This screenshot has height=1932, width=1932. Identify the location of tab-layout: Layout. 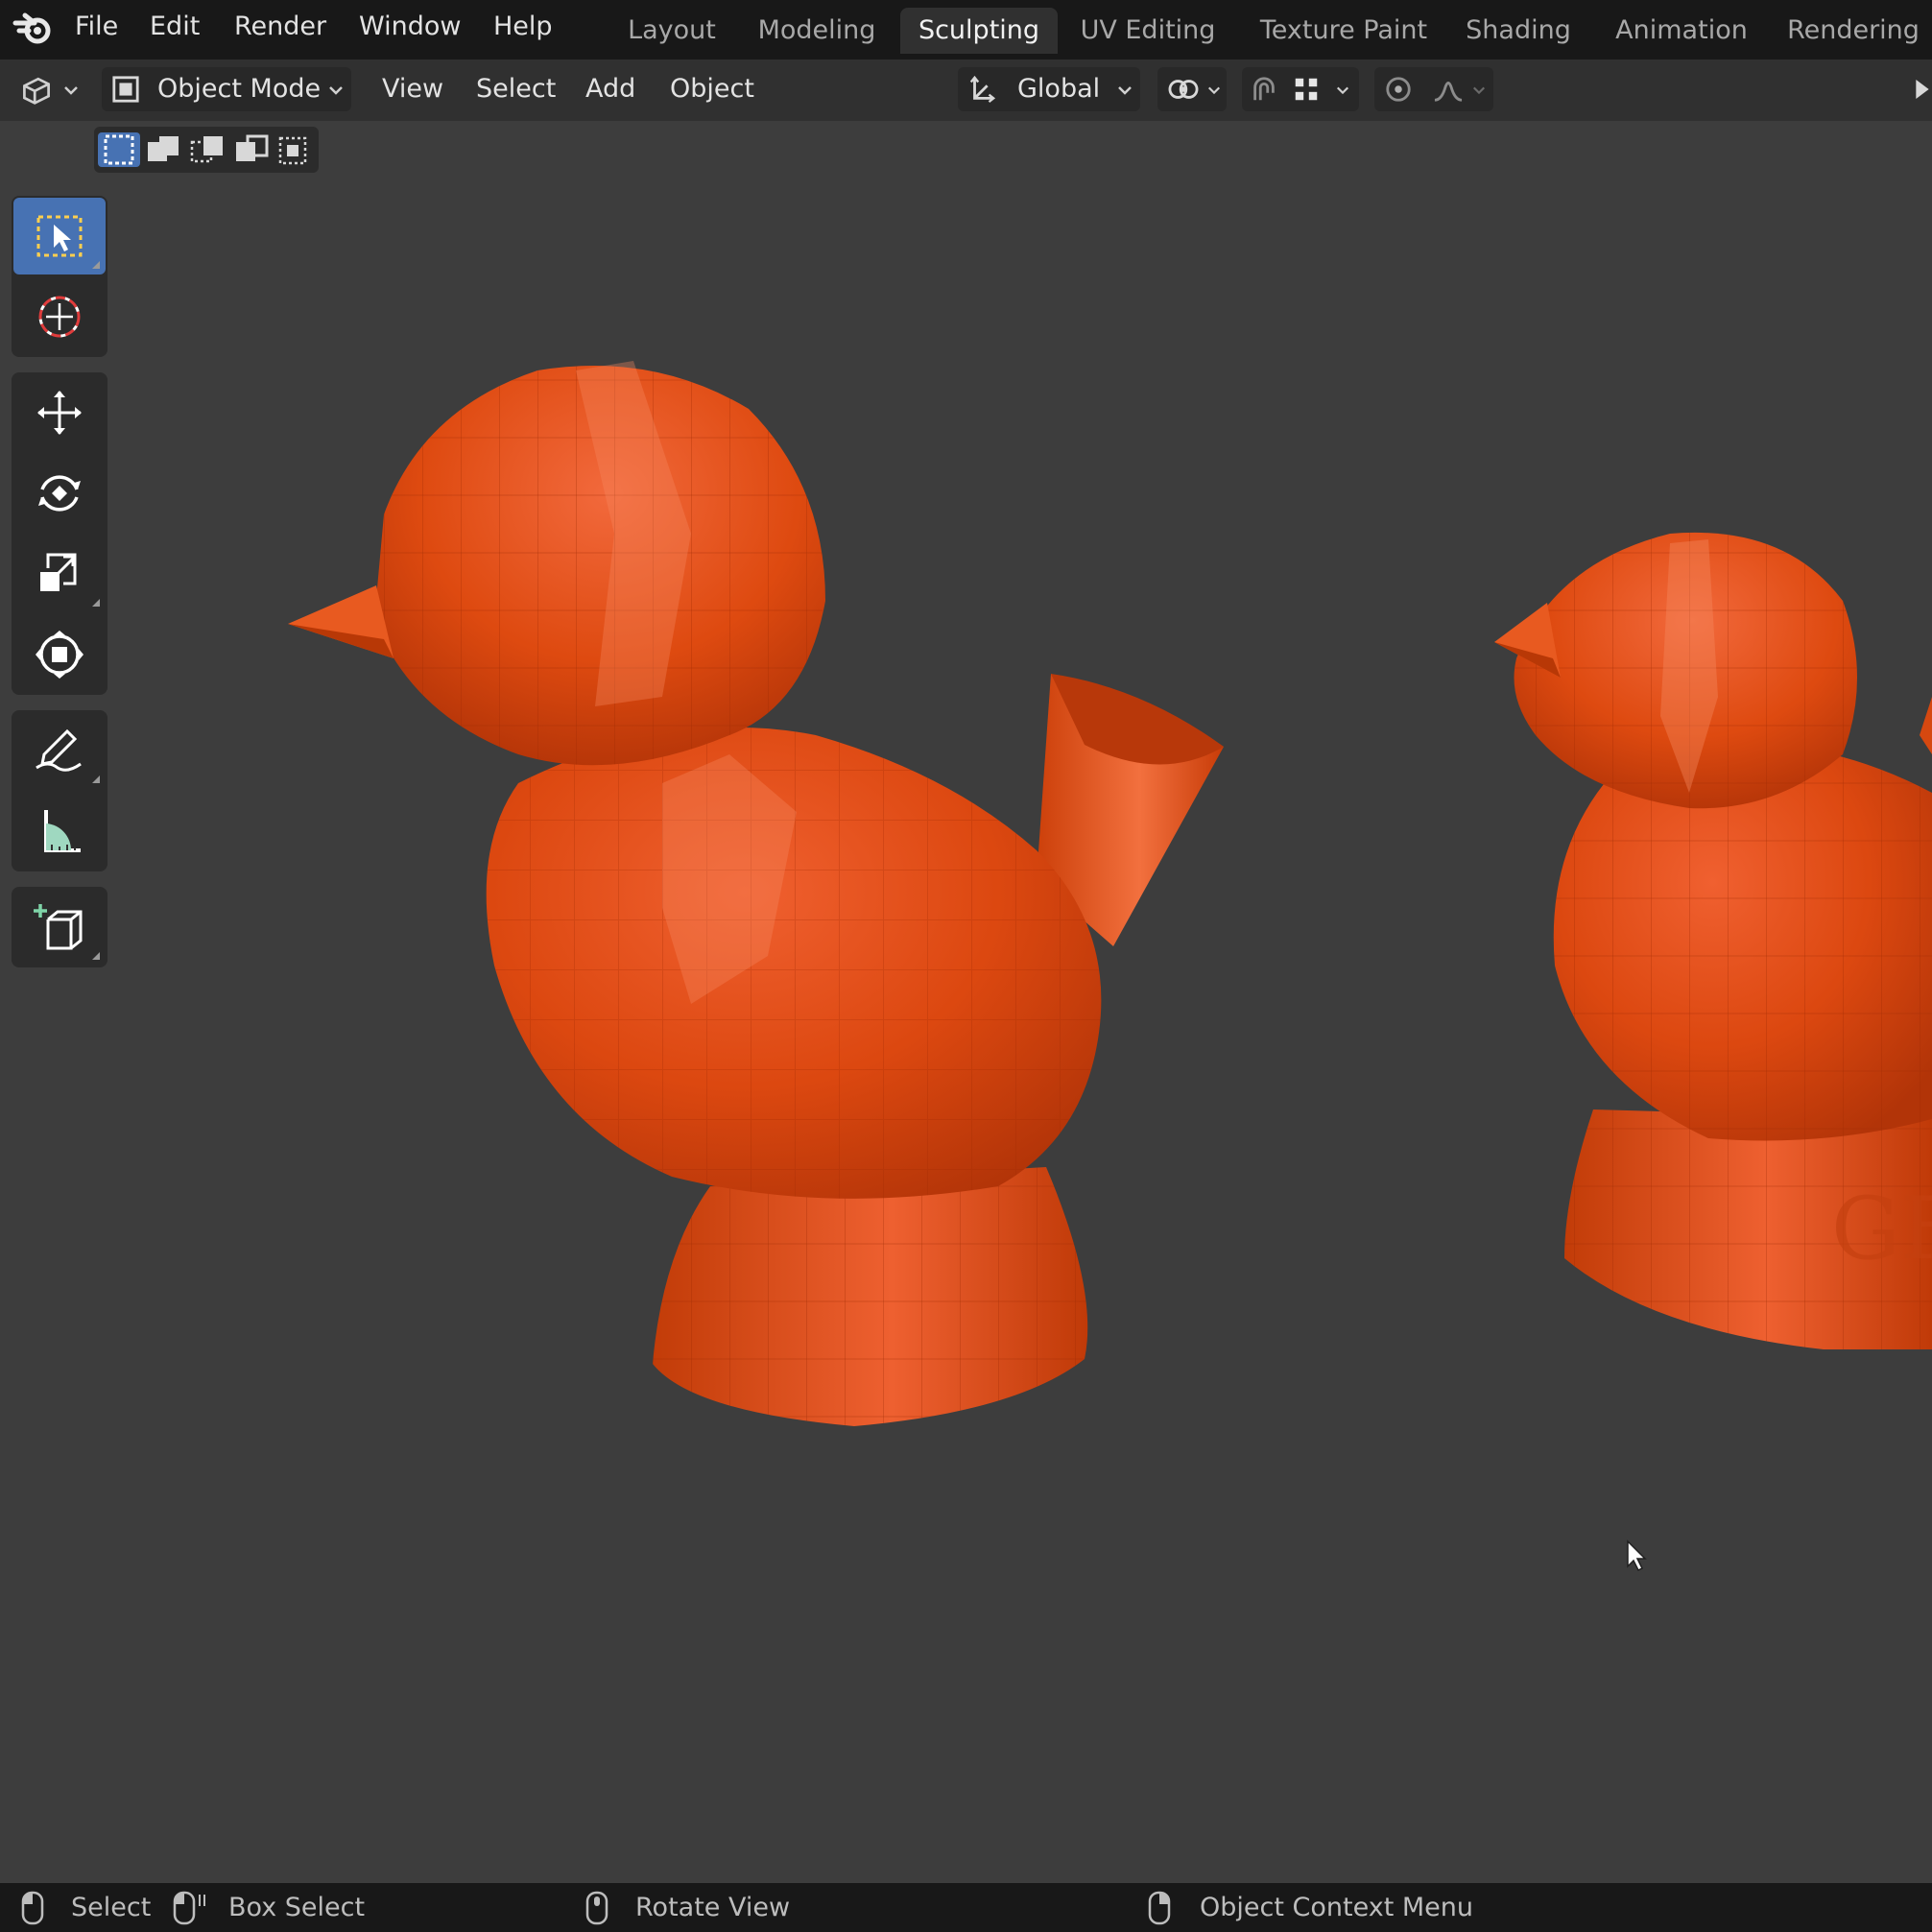
(671, 31).